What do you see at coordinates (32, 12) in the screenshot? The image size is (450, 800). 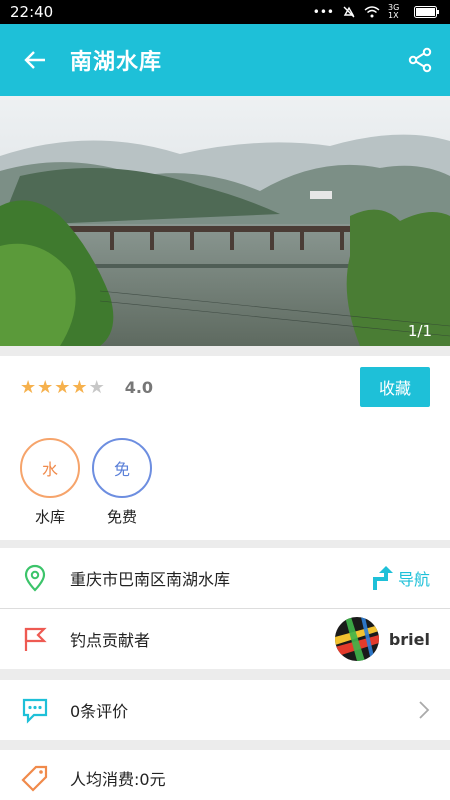 I see `status-time: 22:40` at bounding box center [32, 12].